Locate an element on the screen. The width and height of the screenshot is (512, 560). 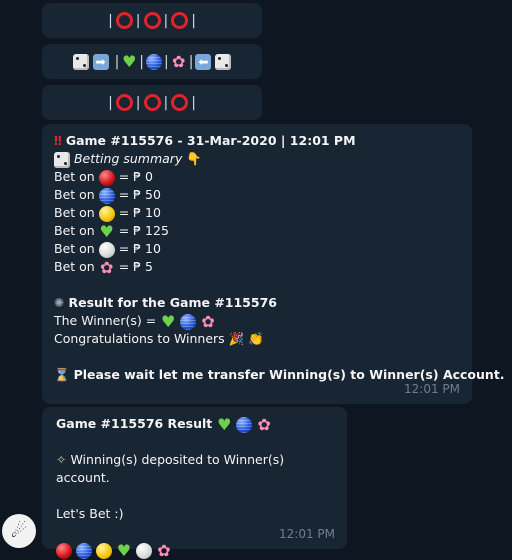
avatar: ☄ is located at coordinates (19, 531).